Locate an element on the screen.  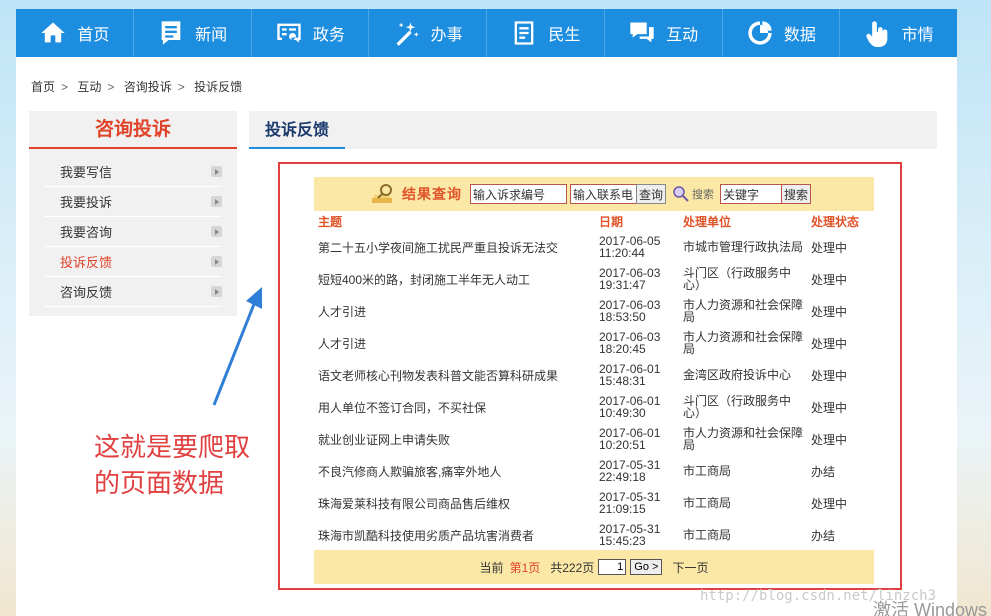
result-query-label: 结果查询 is located at coordinates (432, 194).